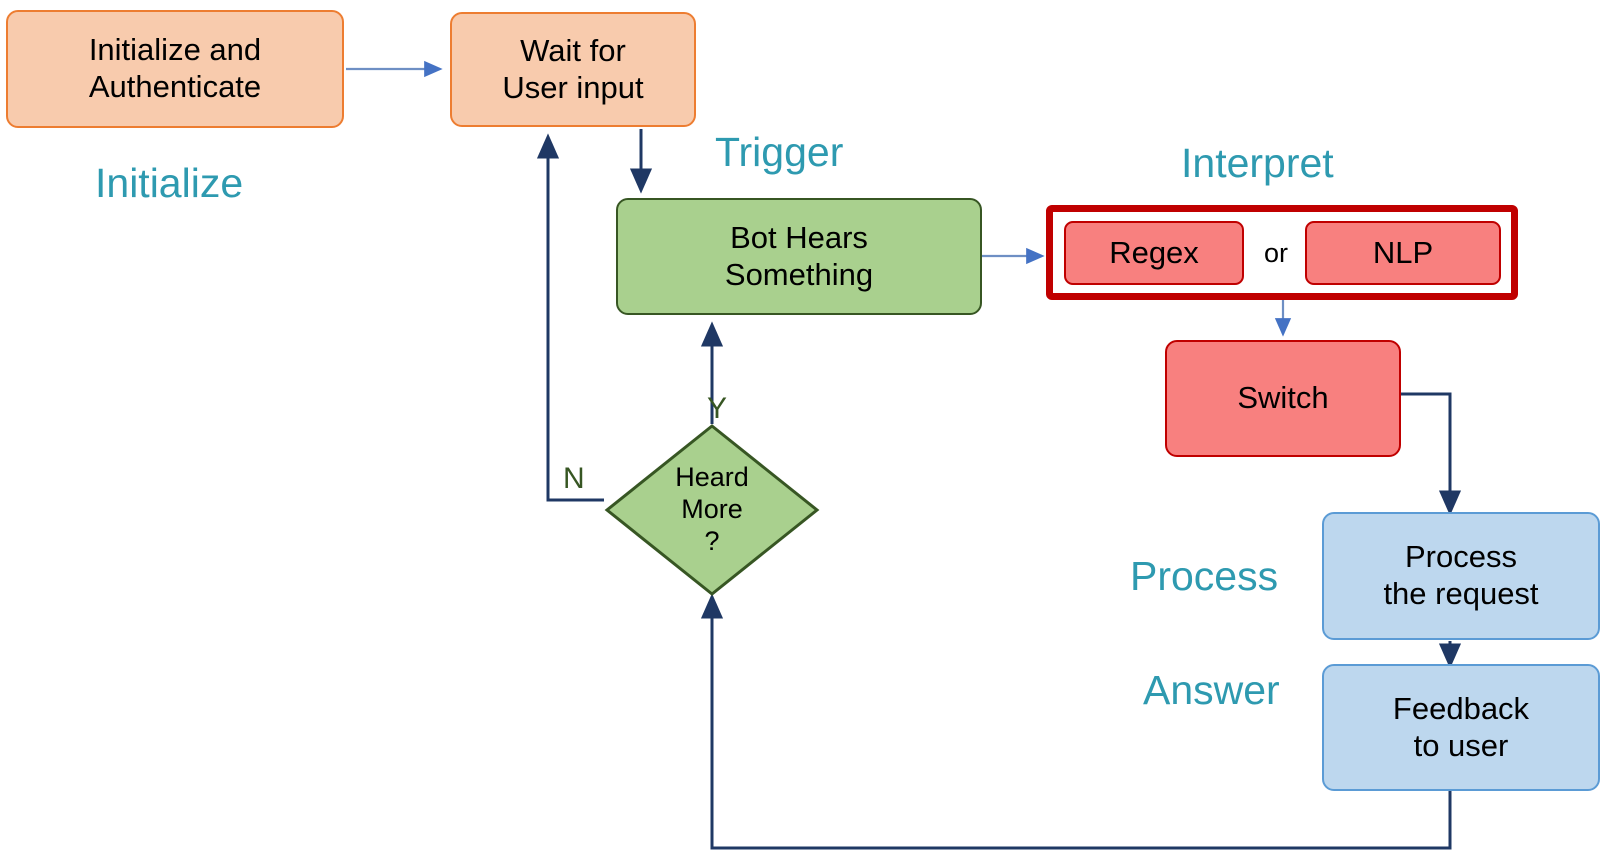  I want to click on node-switch: Switch, so click(1283, 398).